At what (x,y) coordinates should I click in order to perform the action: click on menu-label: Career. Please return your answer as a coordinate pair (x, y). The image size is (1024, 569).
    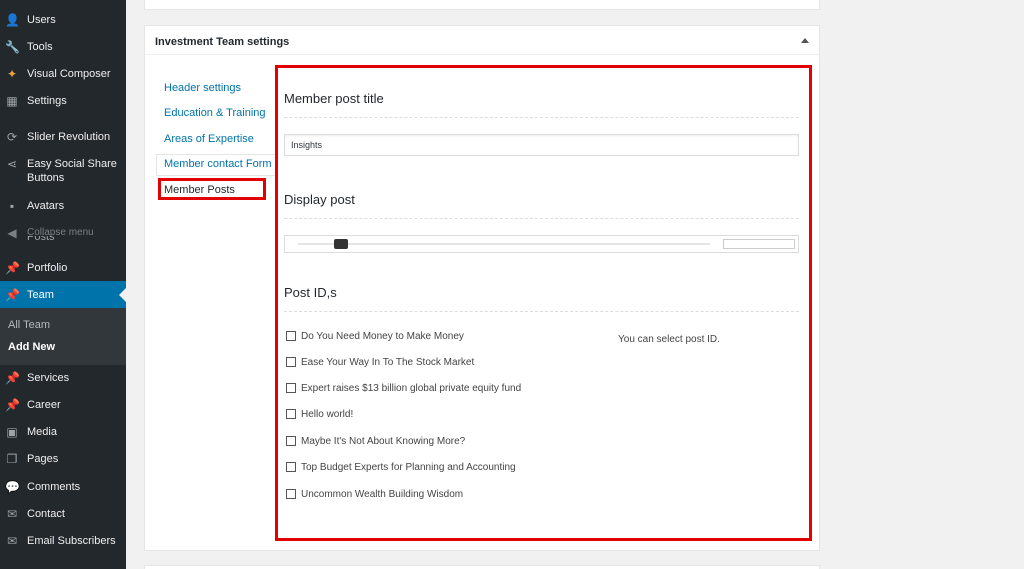
    Looking at the image, I should click on (44, 405).